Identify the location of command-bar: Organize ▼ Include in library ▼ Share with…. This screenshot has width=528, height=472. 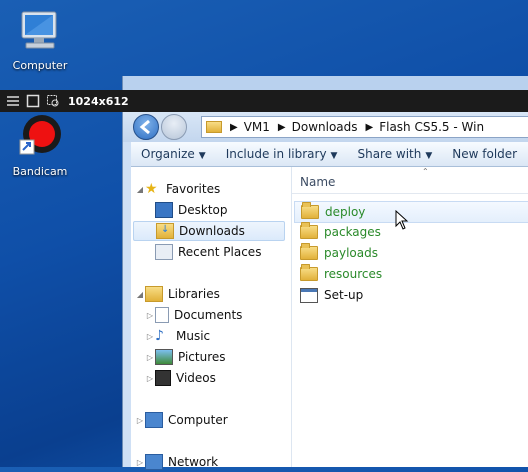
(329, 154).